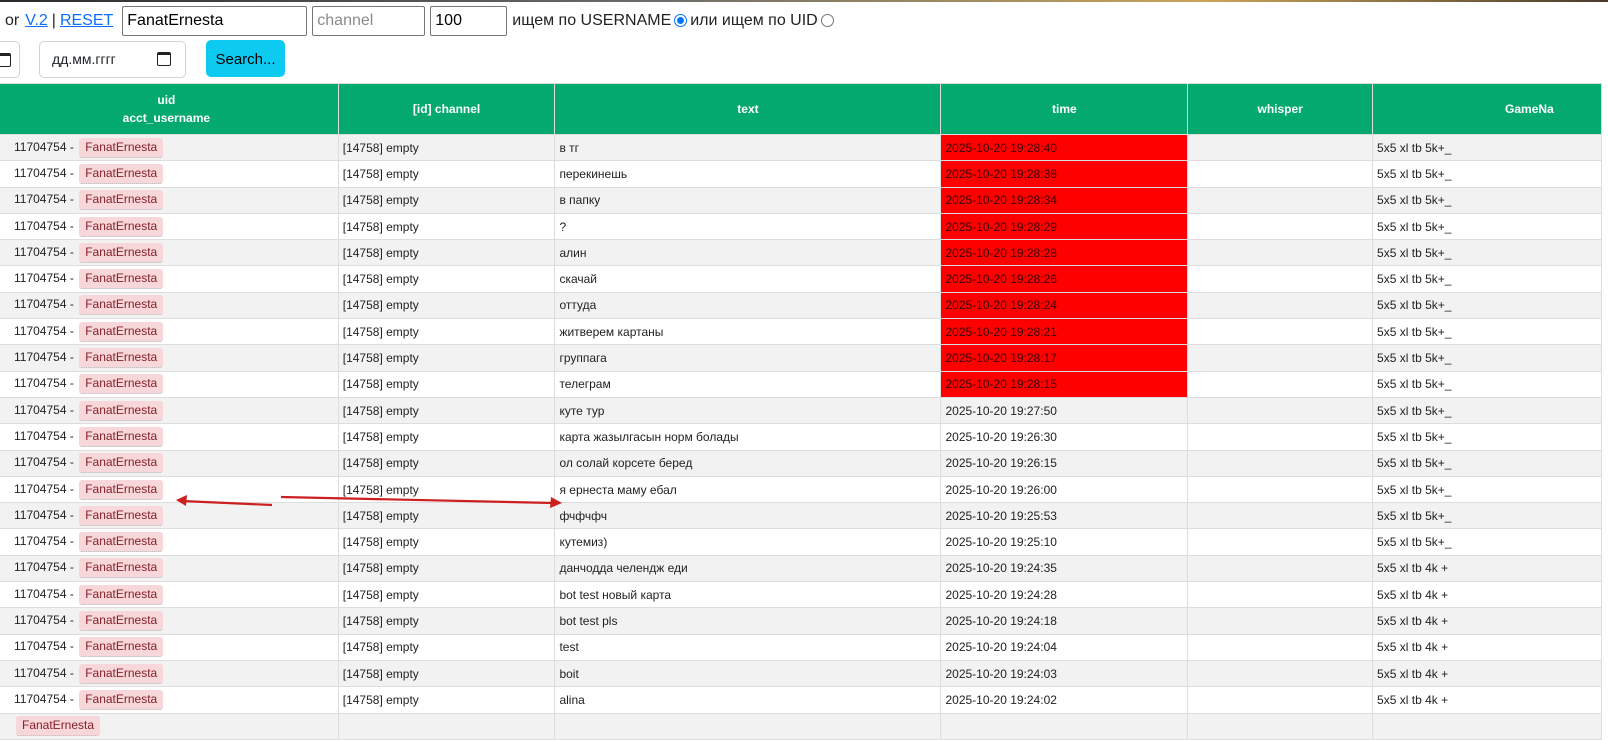  What do you see at coordinates (748, 109) in the screenshot?
I see `column-header-text: text` at bounding box center [748, 109].